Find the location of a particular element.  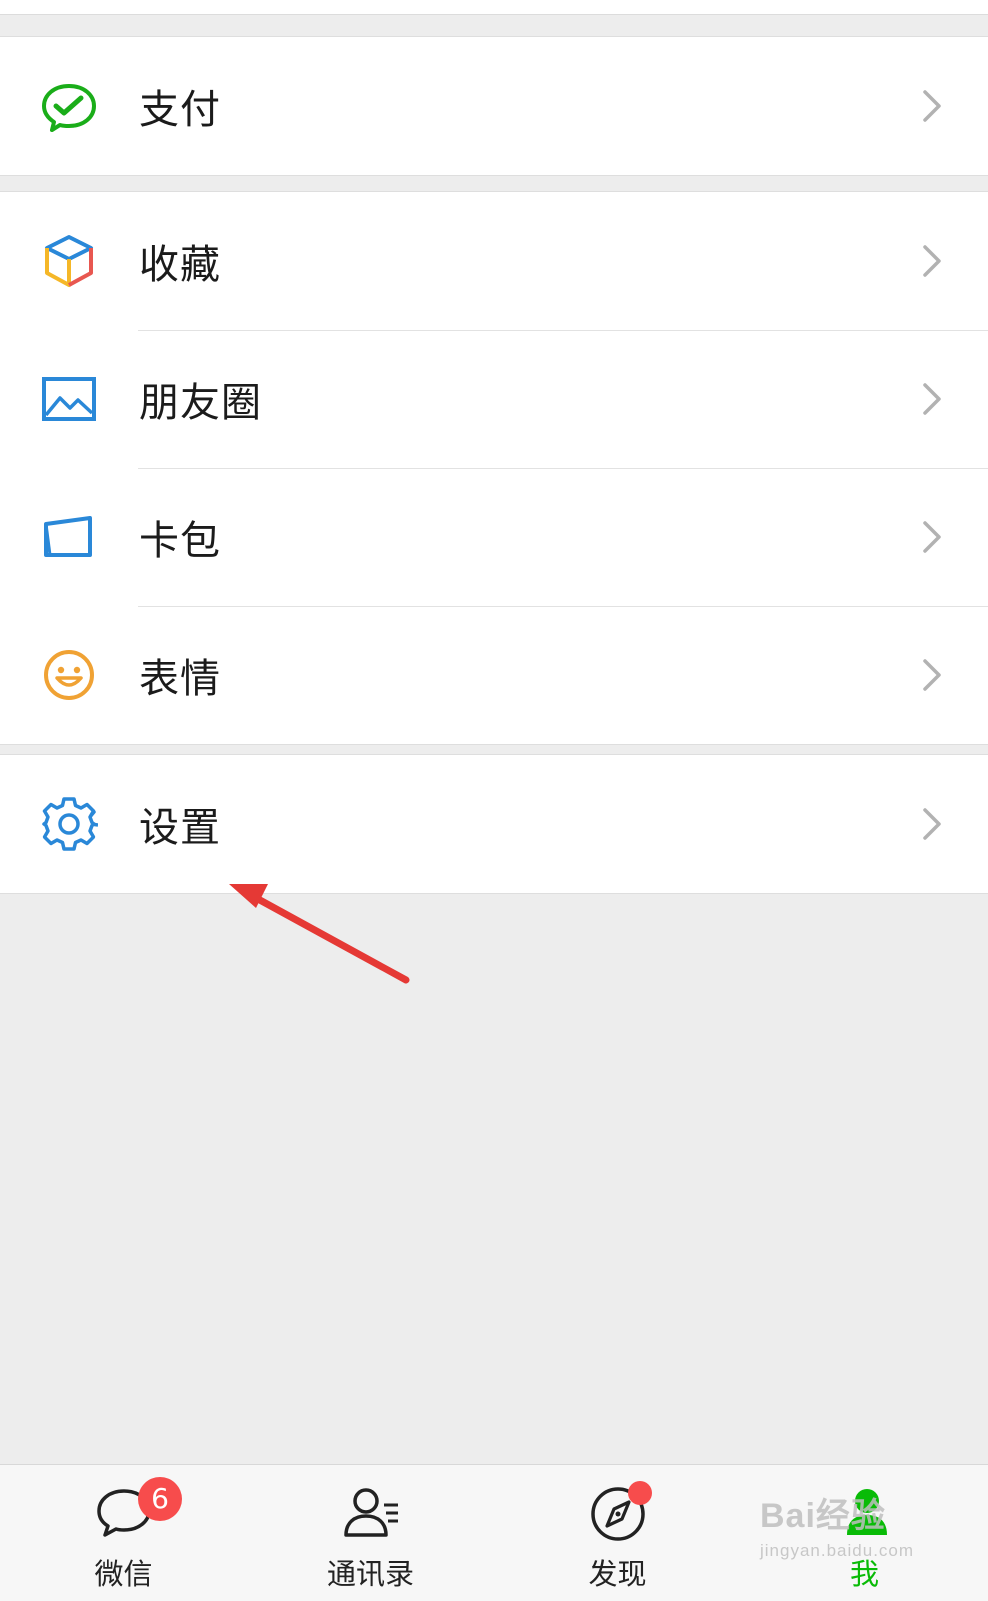

tab-contacts: 通讯录 is located at coordinates (370, 1533).